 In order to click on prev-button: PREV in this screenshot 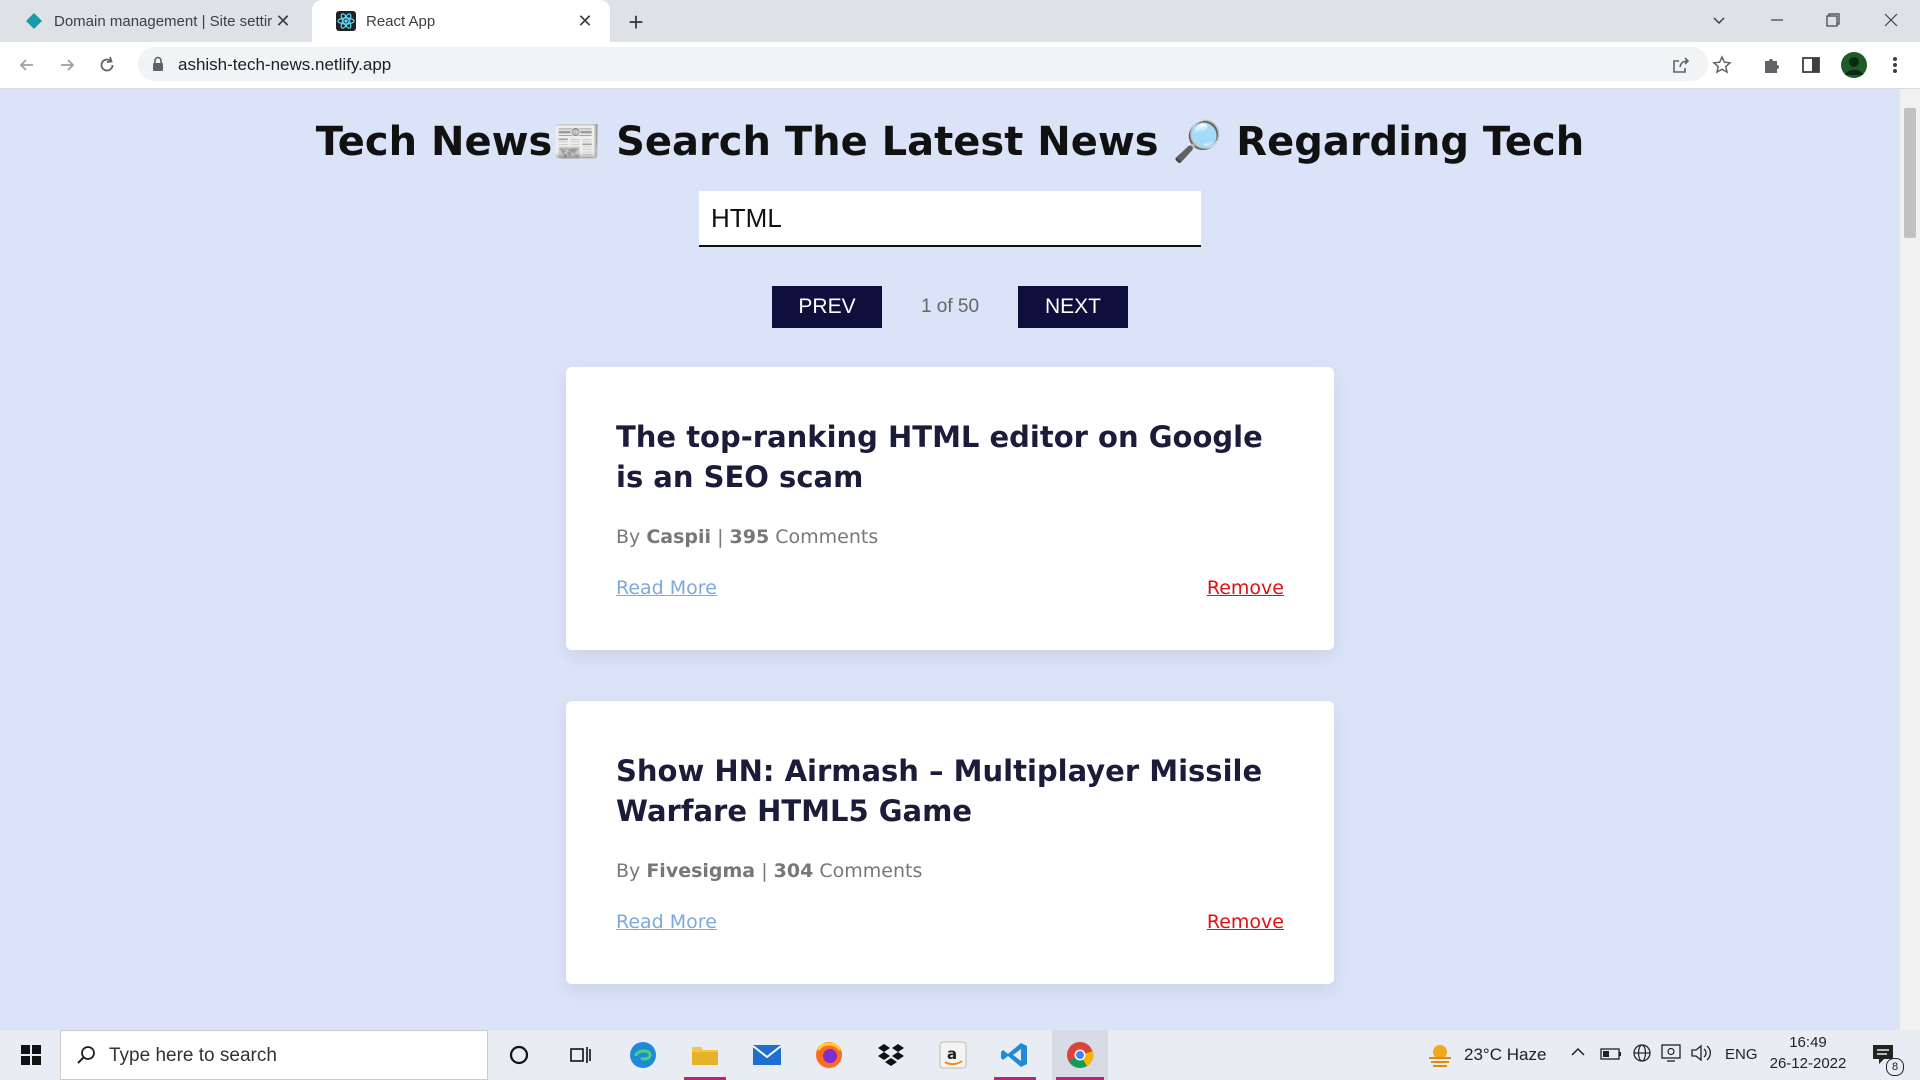, I will do `click(827, 307)`.